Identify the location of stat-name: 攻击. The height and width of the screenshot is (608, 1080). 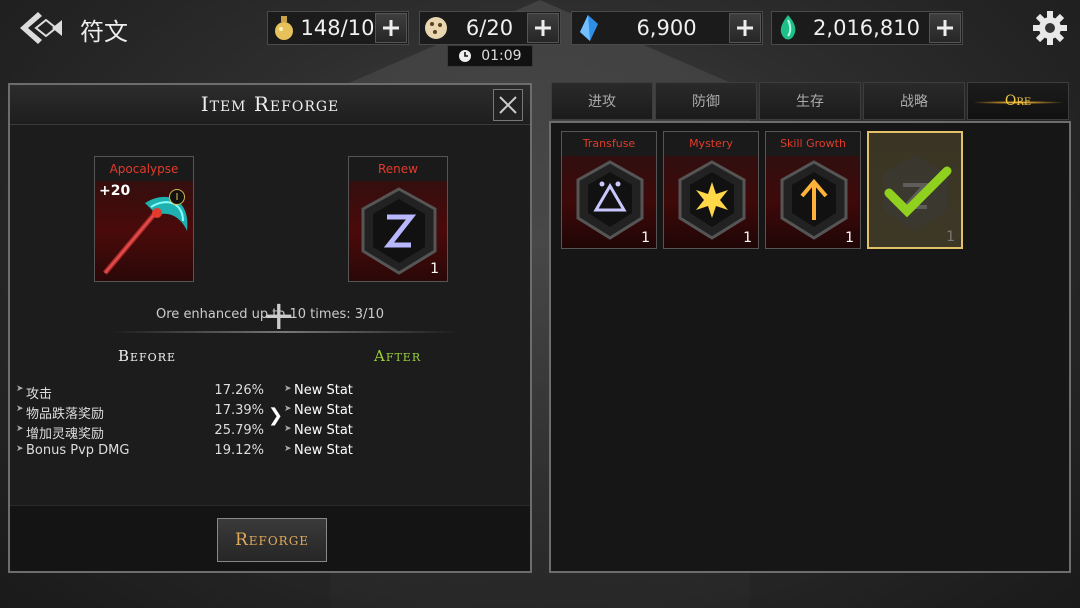
(39, 394).